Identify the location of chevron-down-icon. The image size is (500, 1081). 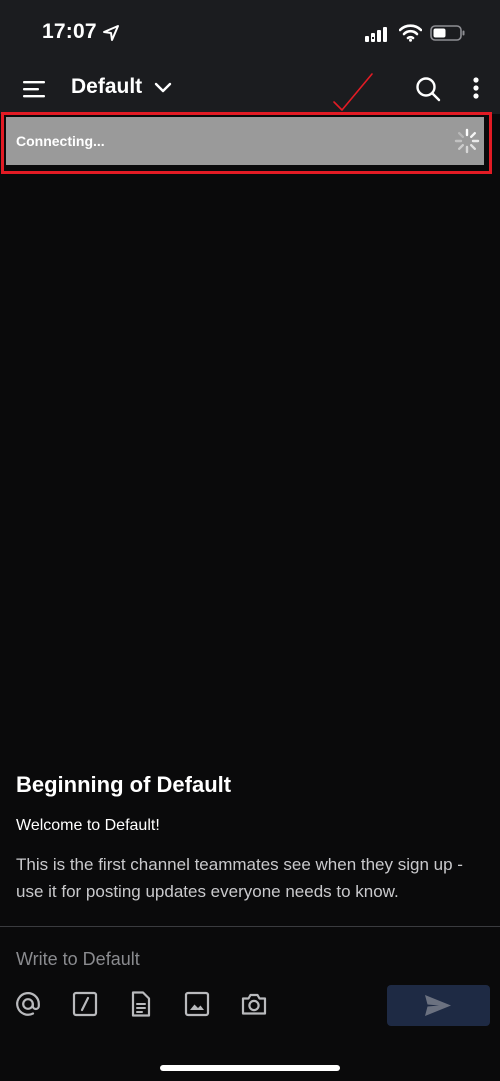
(163, 88).